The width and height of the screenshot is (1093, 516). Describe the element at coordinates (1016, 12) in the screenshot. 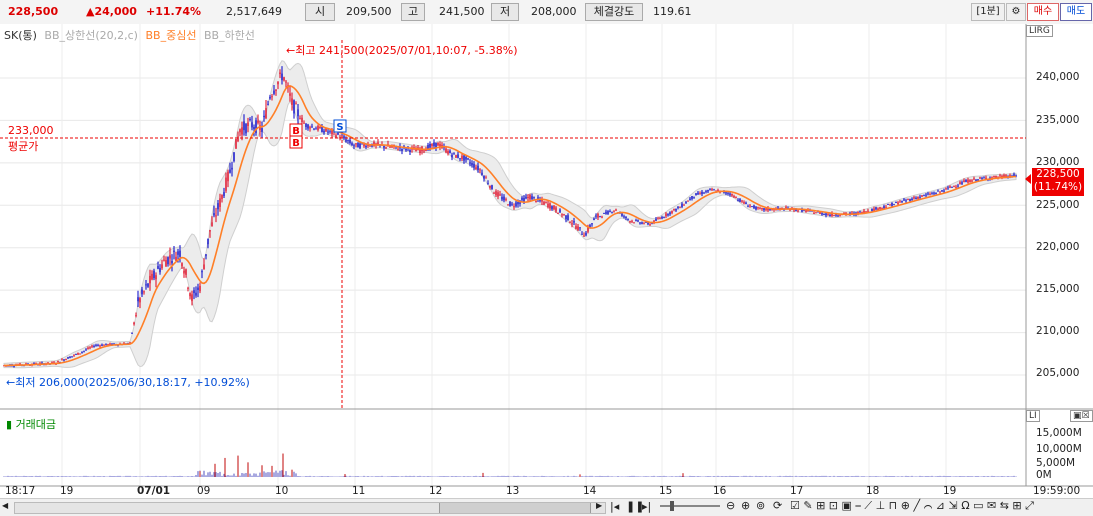

I see `gear-icon: ⚙` at that location.